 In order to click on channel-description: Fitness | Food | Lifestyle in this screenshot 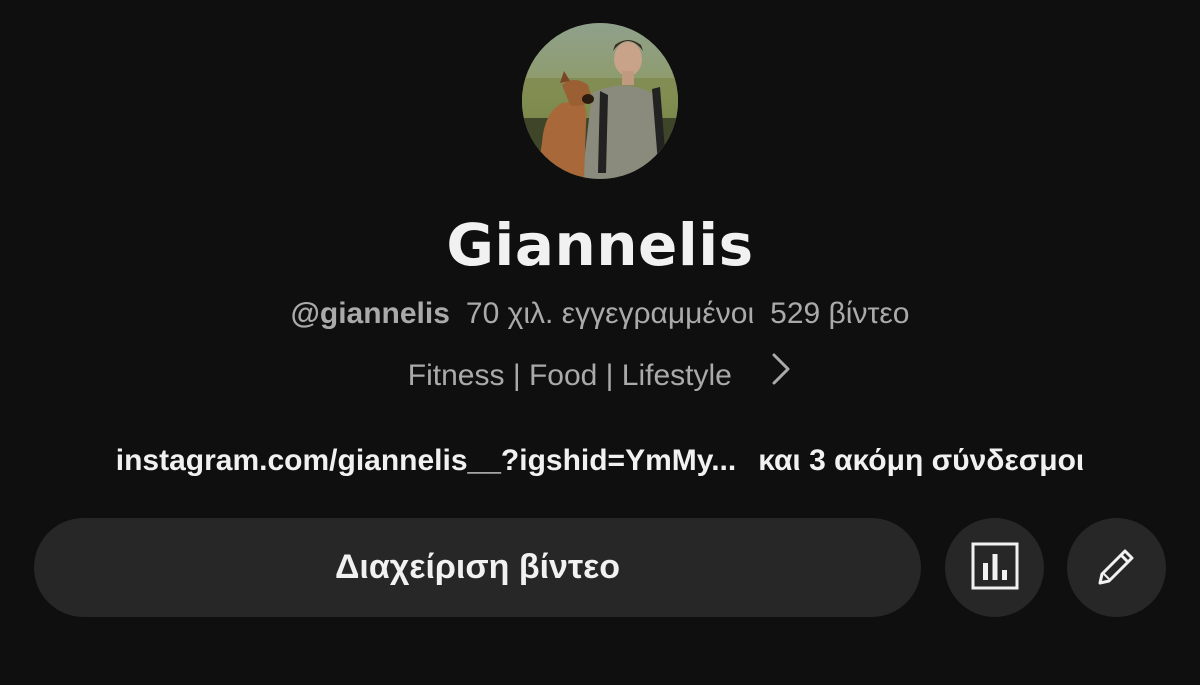, I will do `click(600, 375)`.